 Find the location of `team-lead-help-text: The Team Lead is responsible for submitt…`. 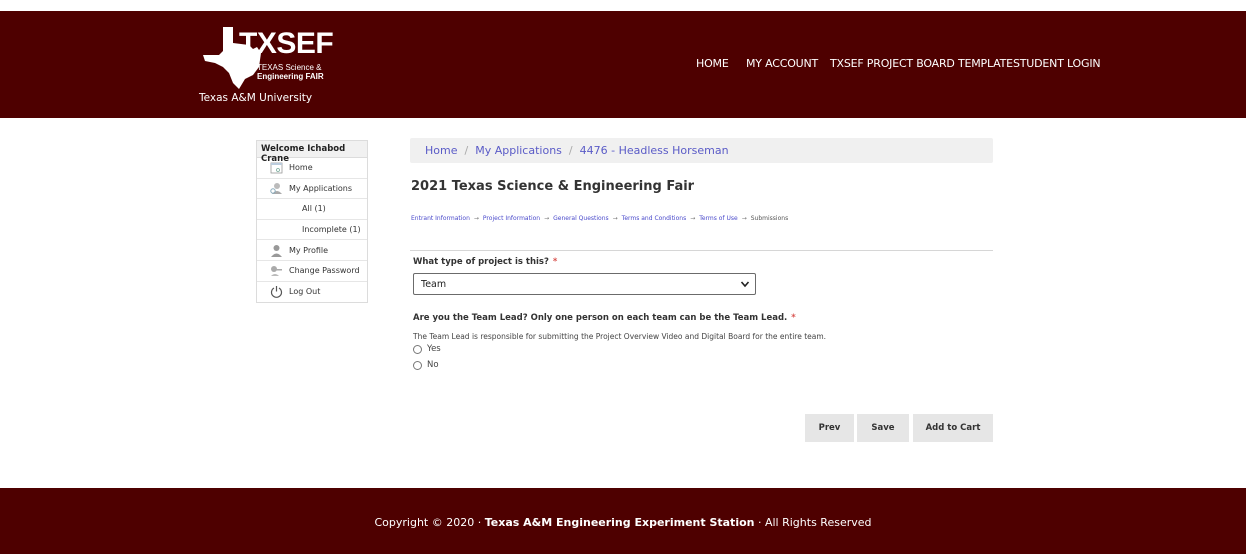

team-lead-help-text: The Team Lead is responsible for submitt… is located at coordinates (620, 336).